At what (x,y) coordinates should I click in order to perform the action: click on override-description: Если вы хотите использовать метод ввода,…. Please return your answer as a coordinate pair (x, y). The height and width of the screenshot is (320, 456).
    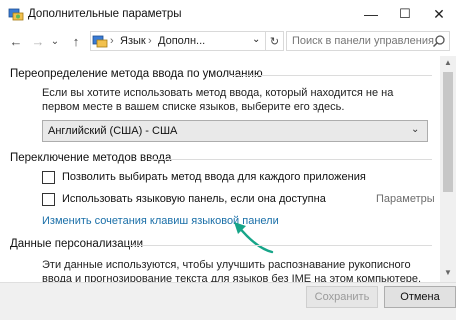
    Looking at the image, I should click on (218, 100).